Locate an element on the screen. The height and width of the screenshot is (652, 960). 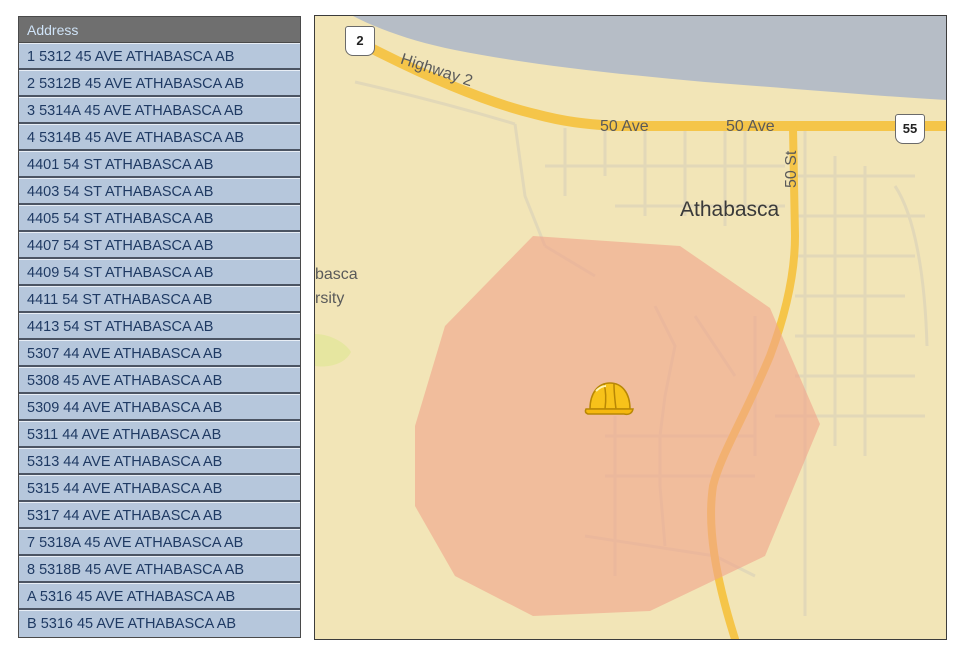
address-row: 5313 44 AVE ATHABASCA AB is located at coordinates (159, 461).